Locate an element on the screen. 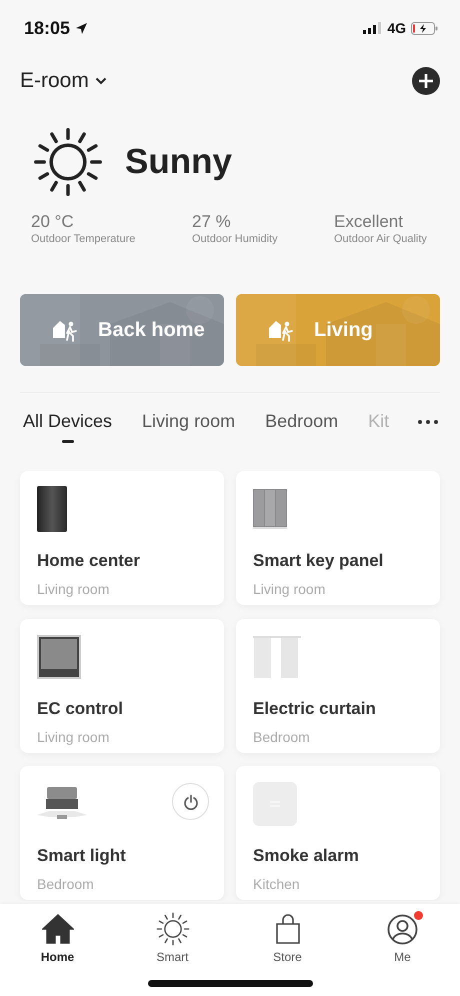 The image size is (460, 996). weather-label: Outdoor Humidity is located at coordinates (235, 239).